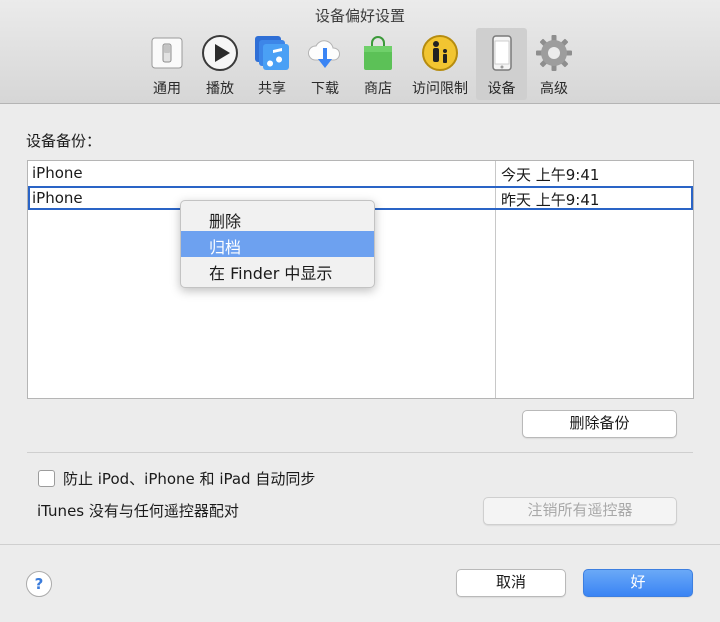  I want to click on tab-sharing-label: 共享, so click(272, 89).